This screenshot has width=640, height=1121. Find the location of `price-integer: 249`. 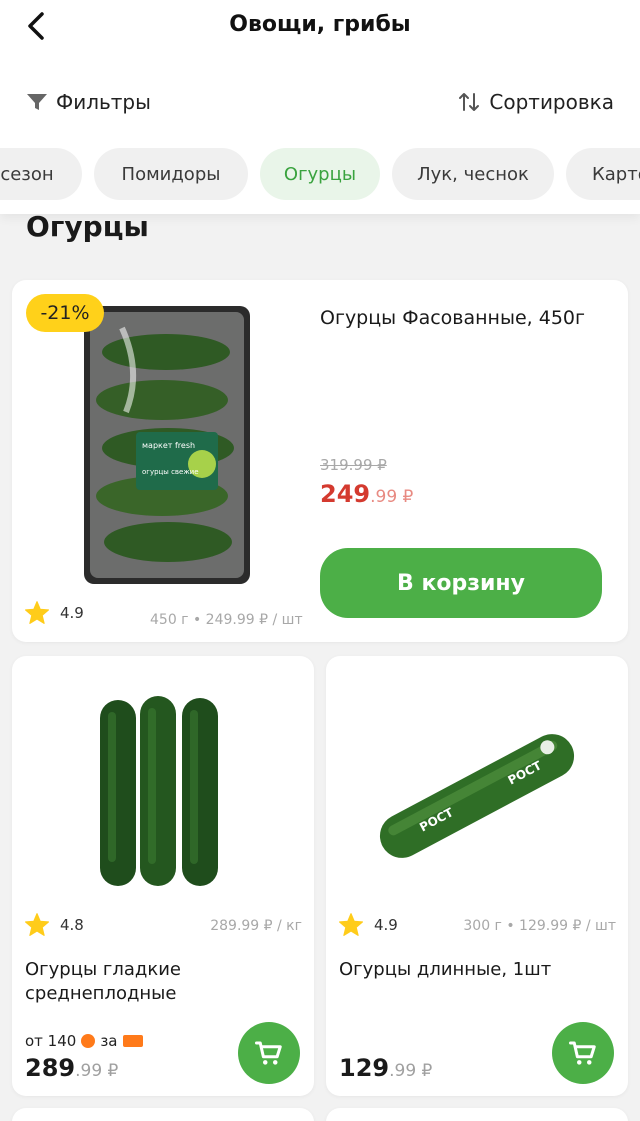

price-integer: 249 is located at coordinates (345, 494).